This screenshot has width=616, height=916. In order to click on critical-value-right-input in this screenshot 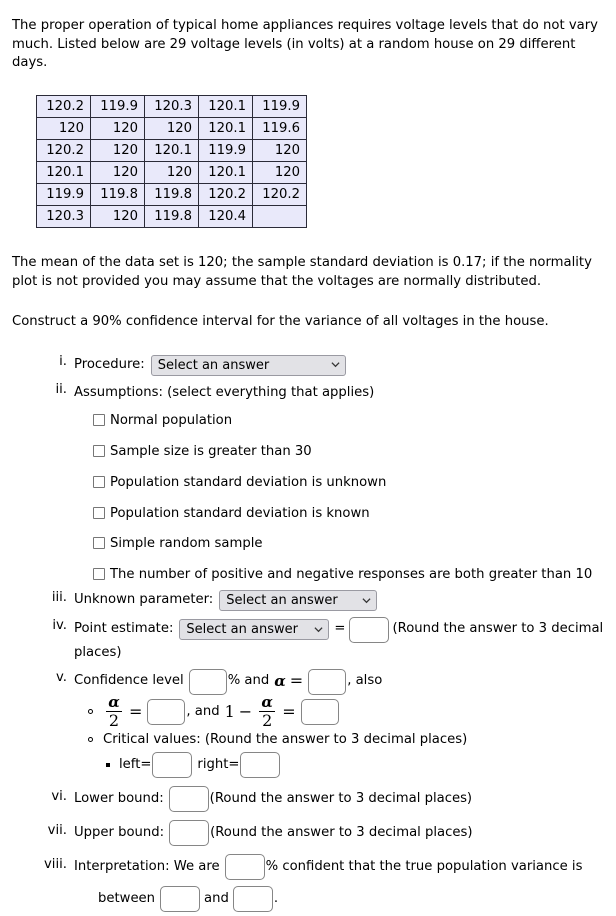, I will do `click(260, 765)`.